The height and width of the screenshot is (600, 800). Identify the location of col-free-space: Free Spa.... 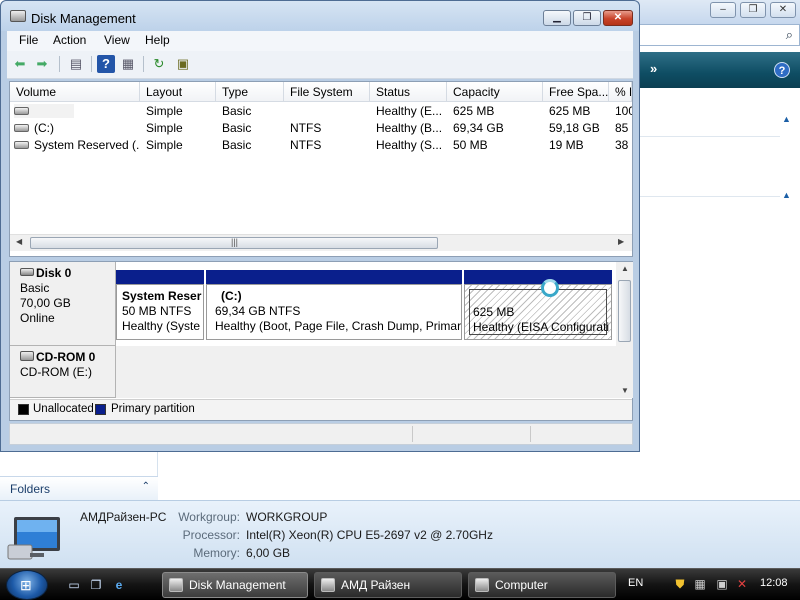
(576, 92).